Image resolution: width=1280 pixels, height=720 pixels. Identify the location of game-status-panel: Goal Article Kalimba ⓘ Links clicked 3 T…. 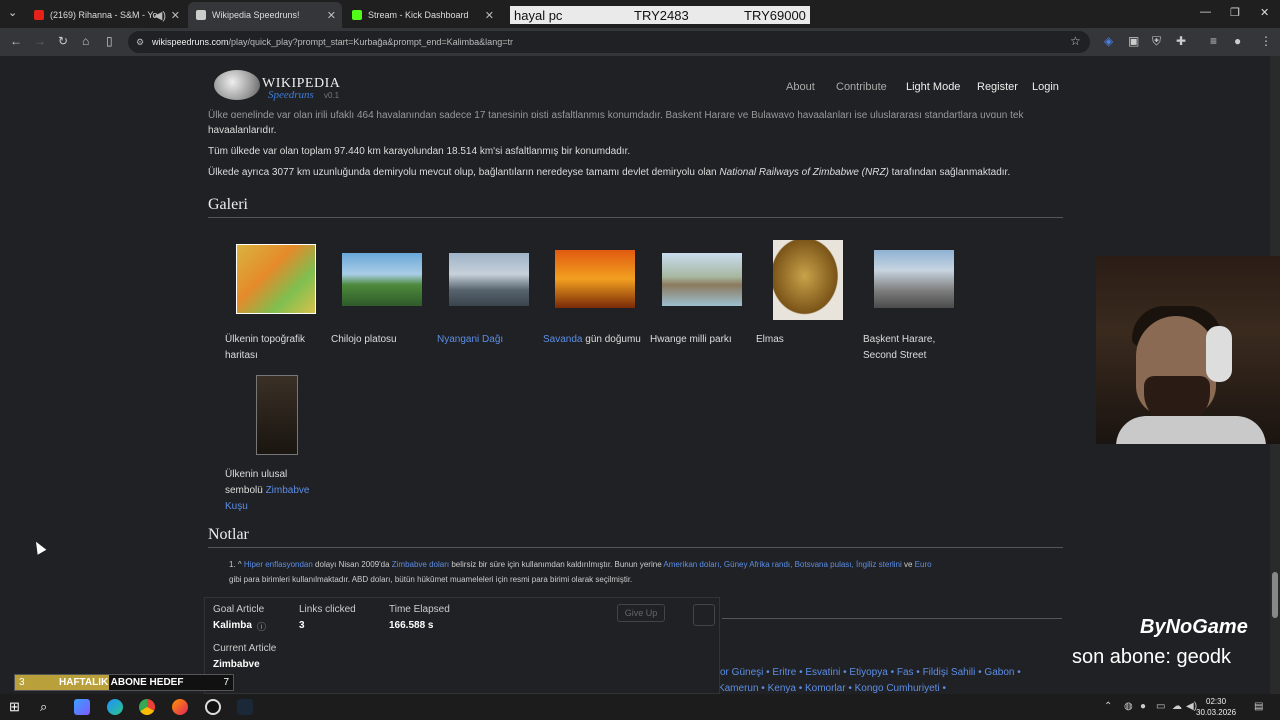
(462, 645).